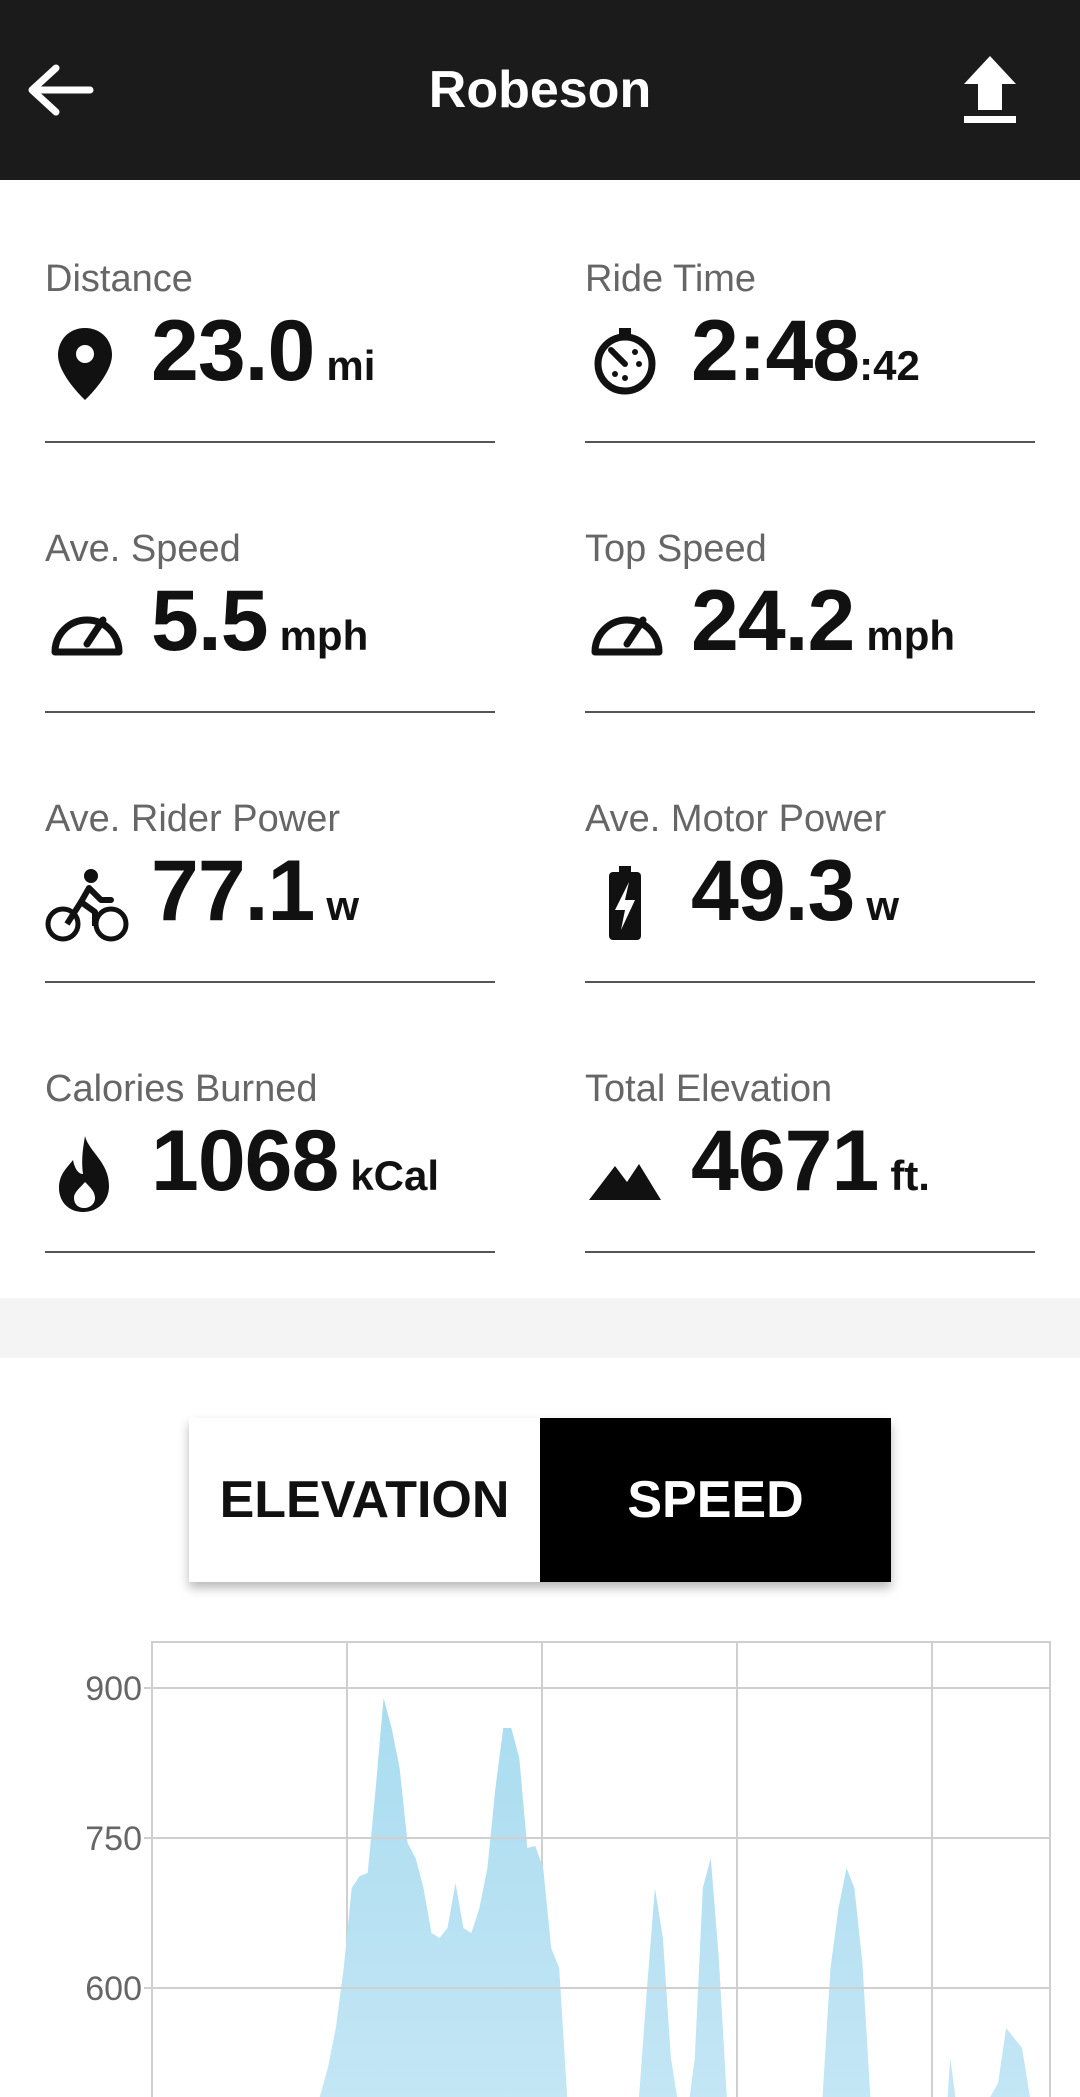 The image size is (1080, 2097). I want to click on top-app-bar: Robeson, so click(540, 90).